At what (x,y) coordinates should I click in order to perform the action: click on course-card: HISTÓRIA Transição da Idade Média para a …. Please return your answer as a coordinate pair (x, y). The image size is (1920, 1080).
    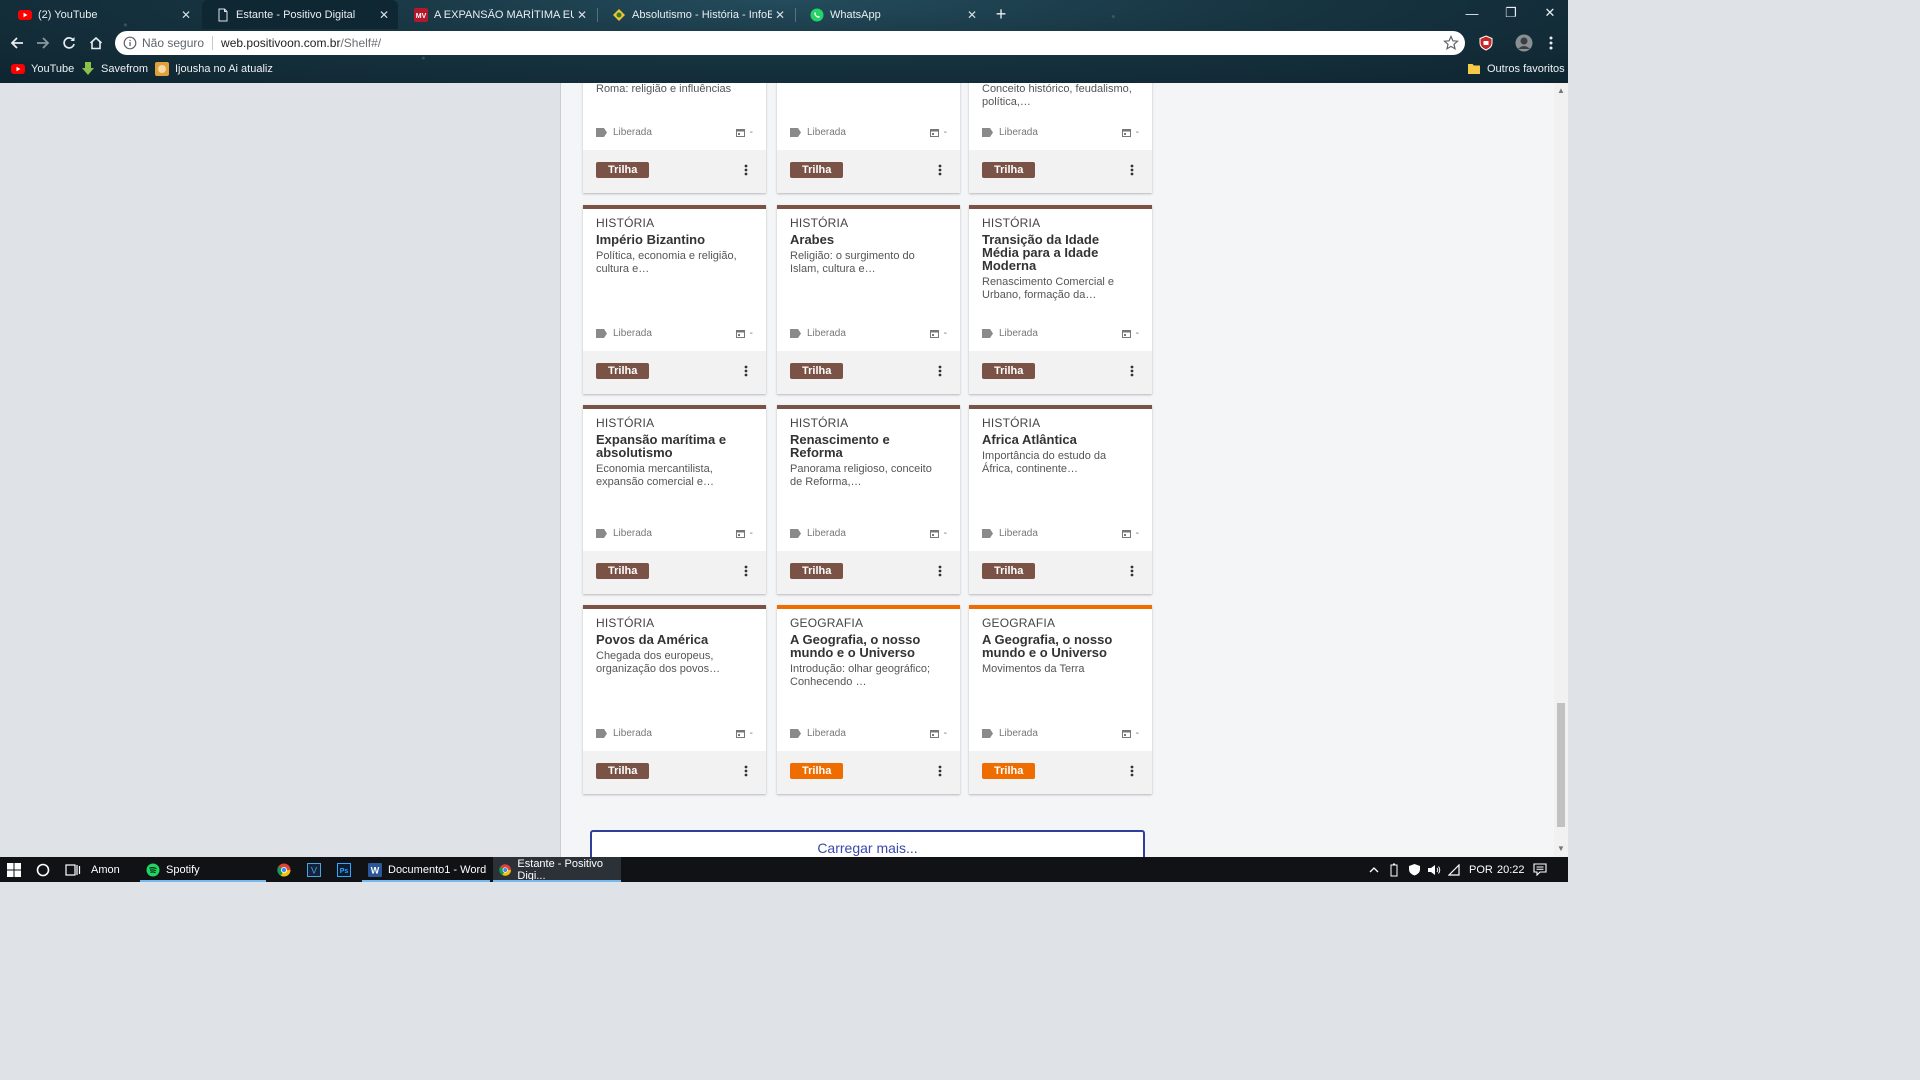
    Looking at the image, I should click on (1060, 299).